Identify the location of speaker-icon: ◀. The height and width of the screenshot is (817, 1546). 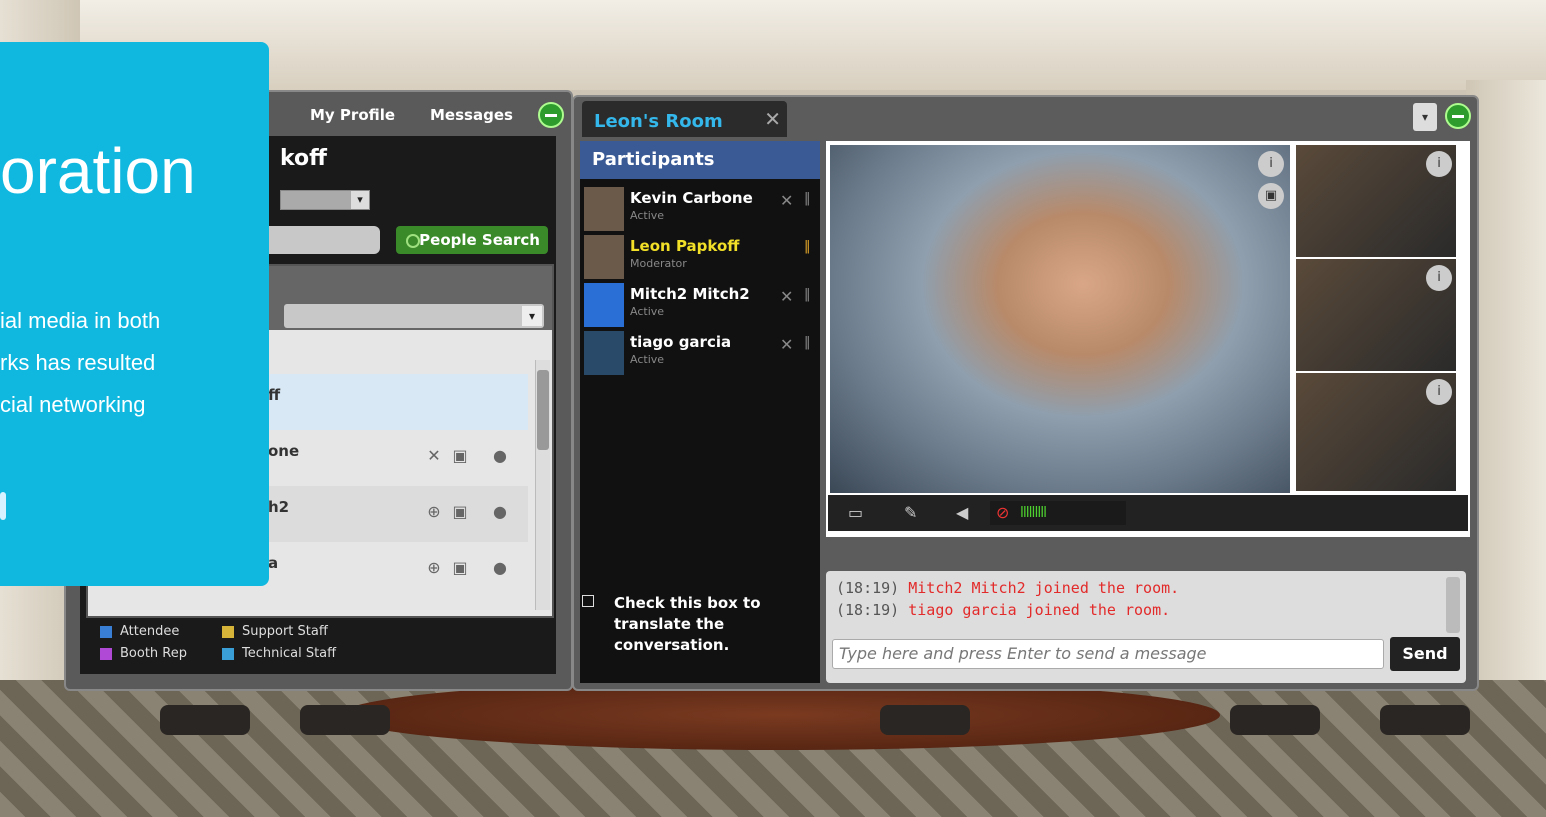
(962, 512).